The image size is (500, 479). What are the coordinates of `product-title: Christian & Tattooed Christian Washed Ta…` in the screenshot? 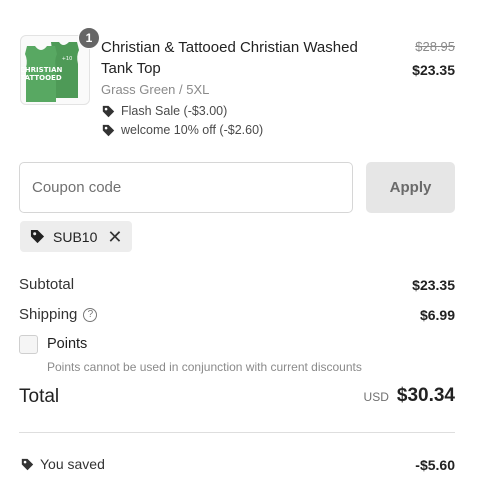 It's located at (229, 58).